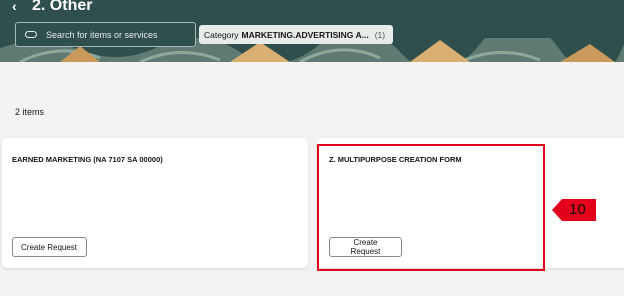 This screenshot has width=624, height=296. Describe the element at coordinates (49, 247) in the screenshot. I see `create-request-button: Create Request` at that location.